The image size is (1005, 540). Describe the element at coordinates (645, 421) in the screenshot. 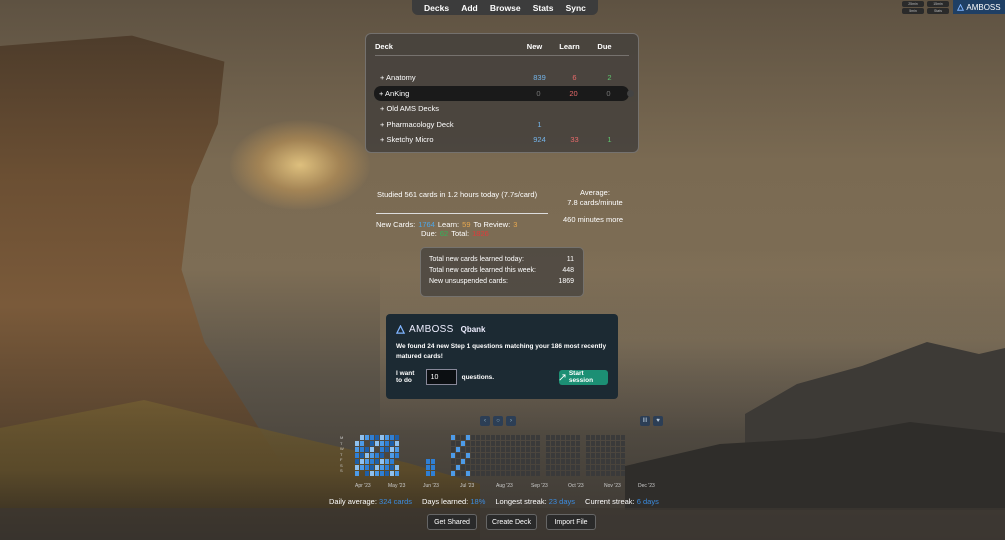

I see `heatmap-mode-button: III` at that location.